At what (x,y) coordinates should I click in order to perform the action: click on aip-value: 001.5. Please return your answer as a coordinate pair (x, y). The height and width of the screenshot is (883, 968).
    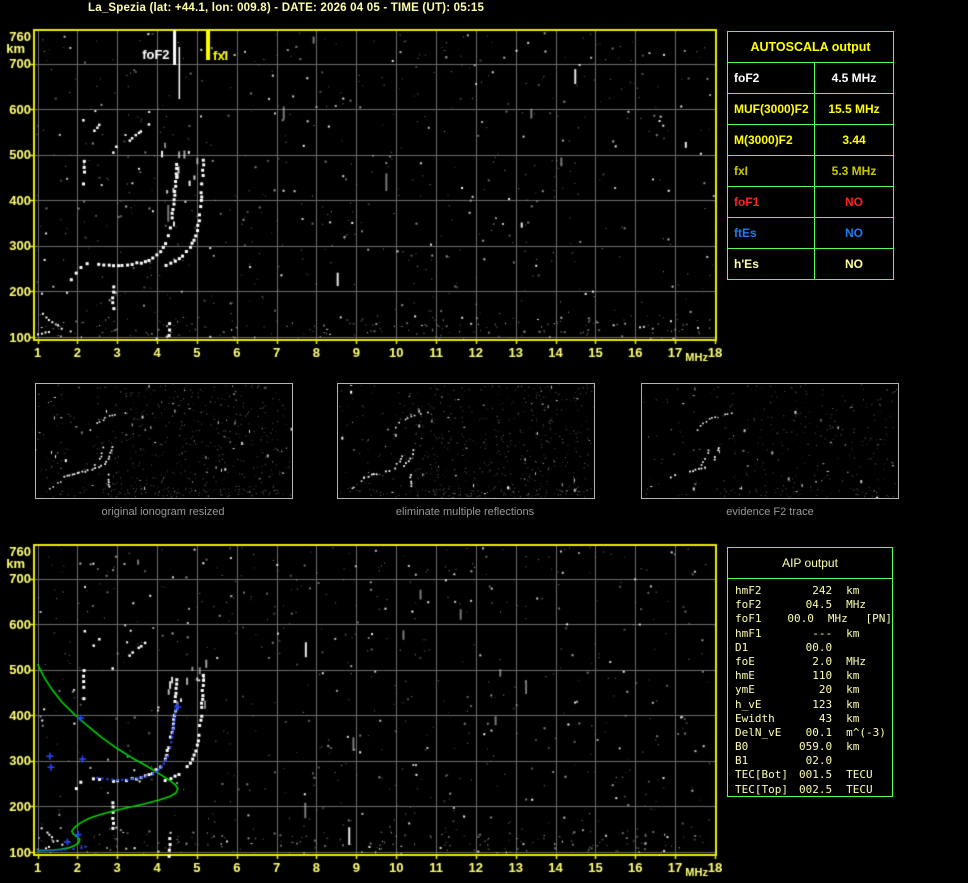
    Looking at the image, I should click on (816, 775).